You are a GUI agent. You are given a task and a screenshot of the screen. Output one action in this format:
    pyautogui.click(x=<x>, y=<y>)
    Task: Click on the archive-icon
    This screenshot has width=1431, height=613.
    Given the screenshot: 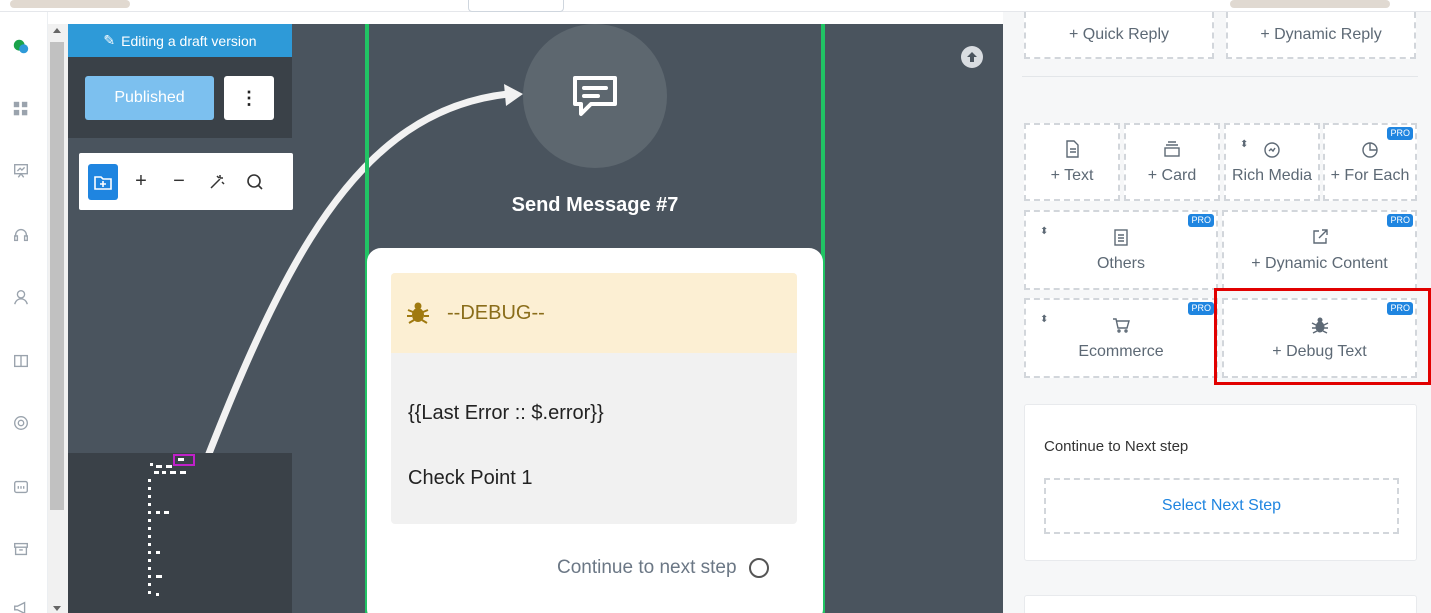 What is the action you would take?
    pyautogui.click(x=21, y=549)
    